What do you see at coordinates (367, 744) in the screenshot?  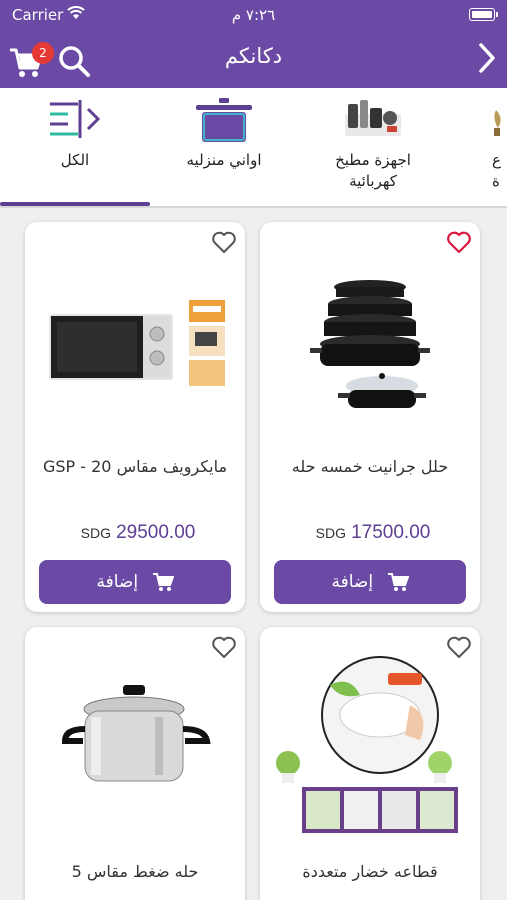 I see `product-image-vegetable-cutter` at bounding box center [367, 744].